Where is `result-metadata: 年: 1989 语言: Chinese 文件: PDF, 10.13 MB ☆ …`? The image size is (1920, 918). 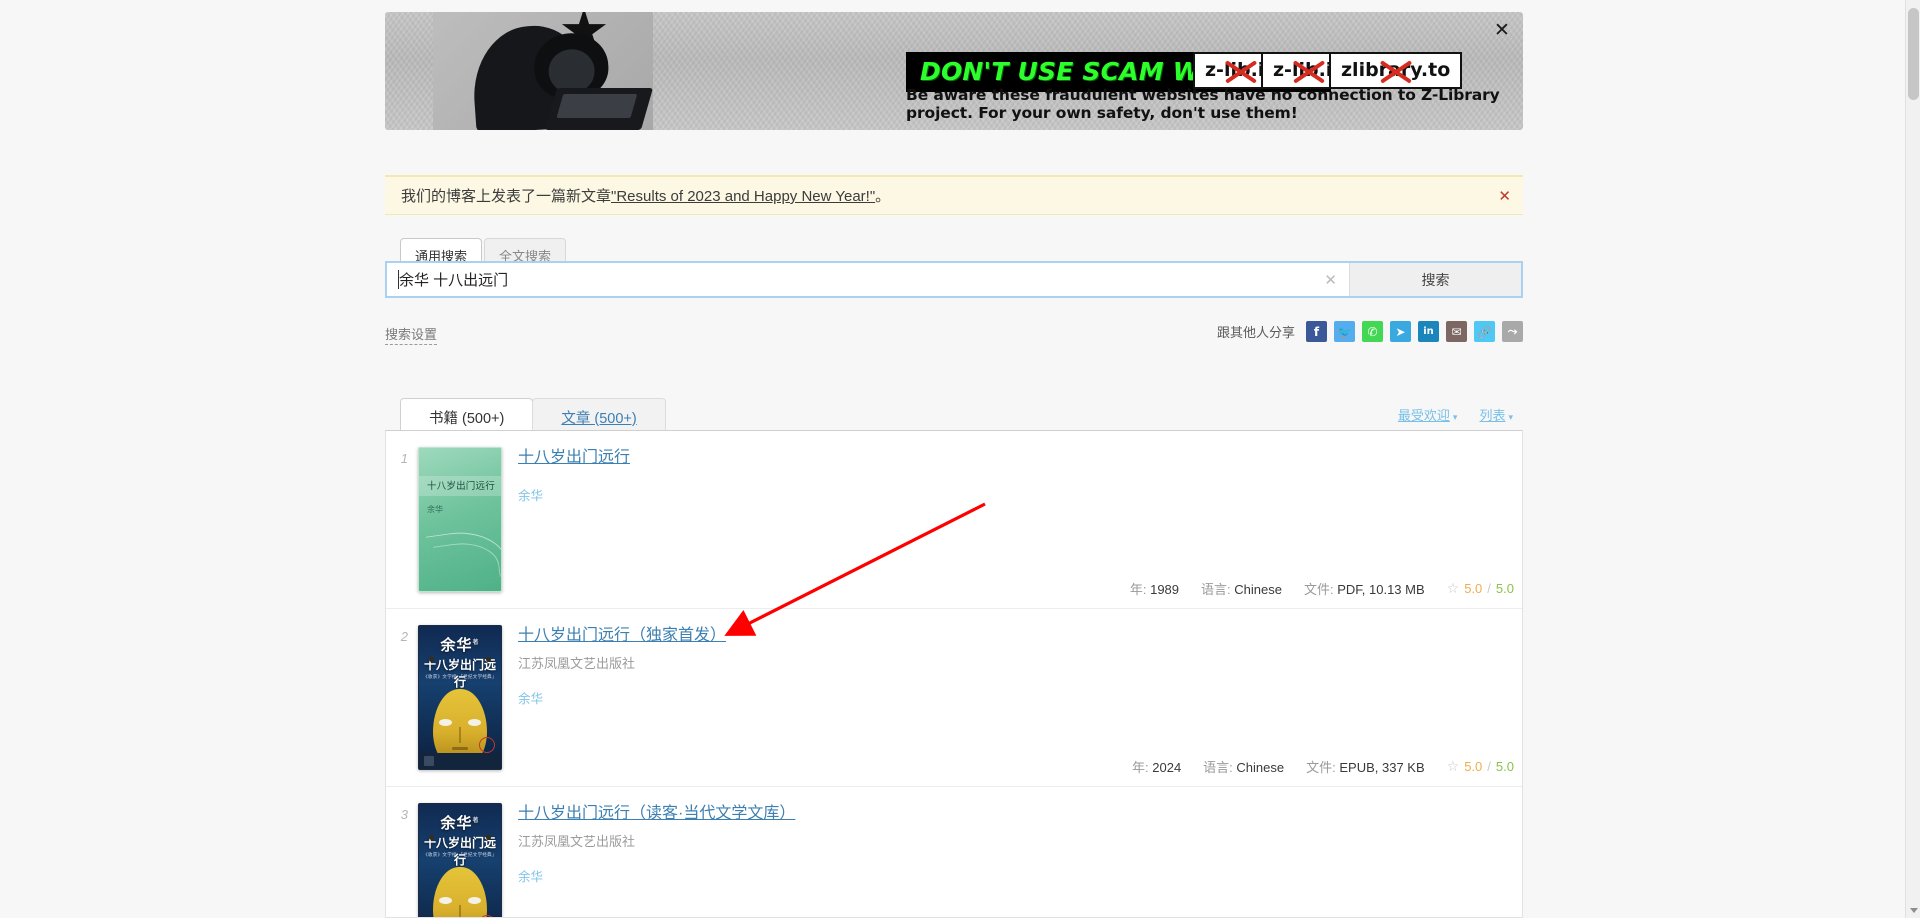
result-metadata: 年: 1989 语言: Chinese 文件: PDF, 10.13 MB ☆ … is located at coordinates (1322, 588).